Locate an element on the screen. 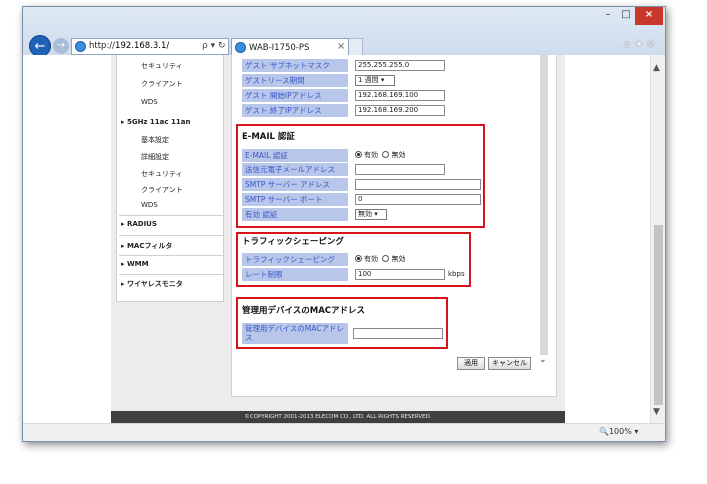 The width and height of the screenshot is (707, 484). scroll-up-icon: ▲ is located at coordinates (656, 68).